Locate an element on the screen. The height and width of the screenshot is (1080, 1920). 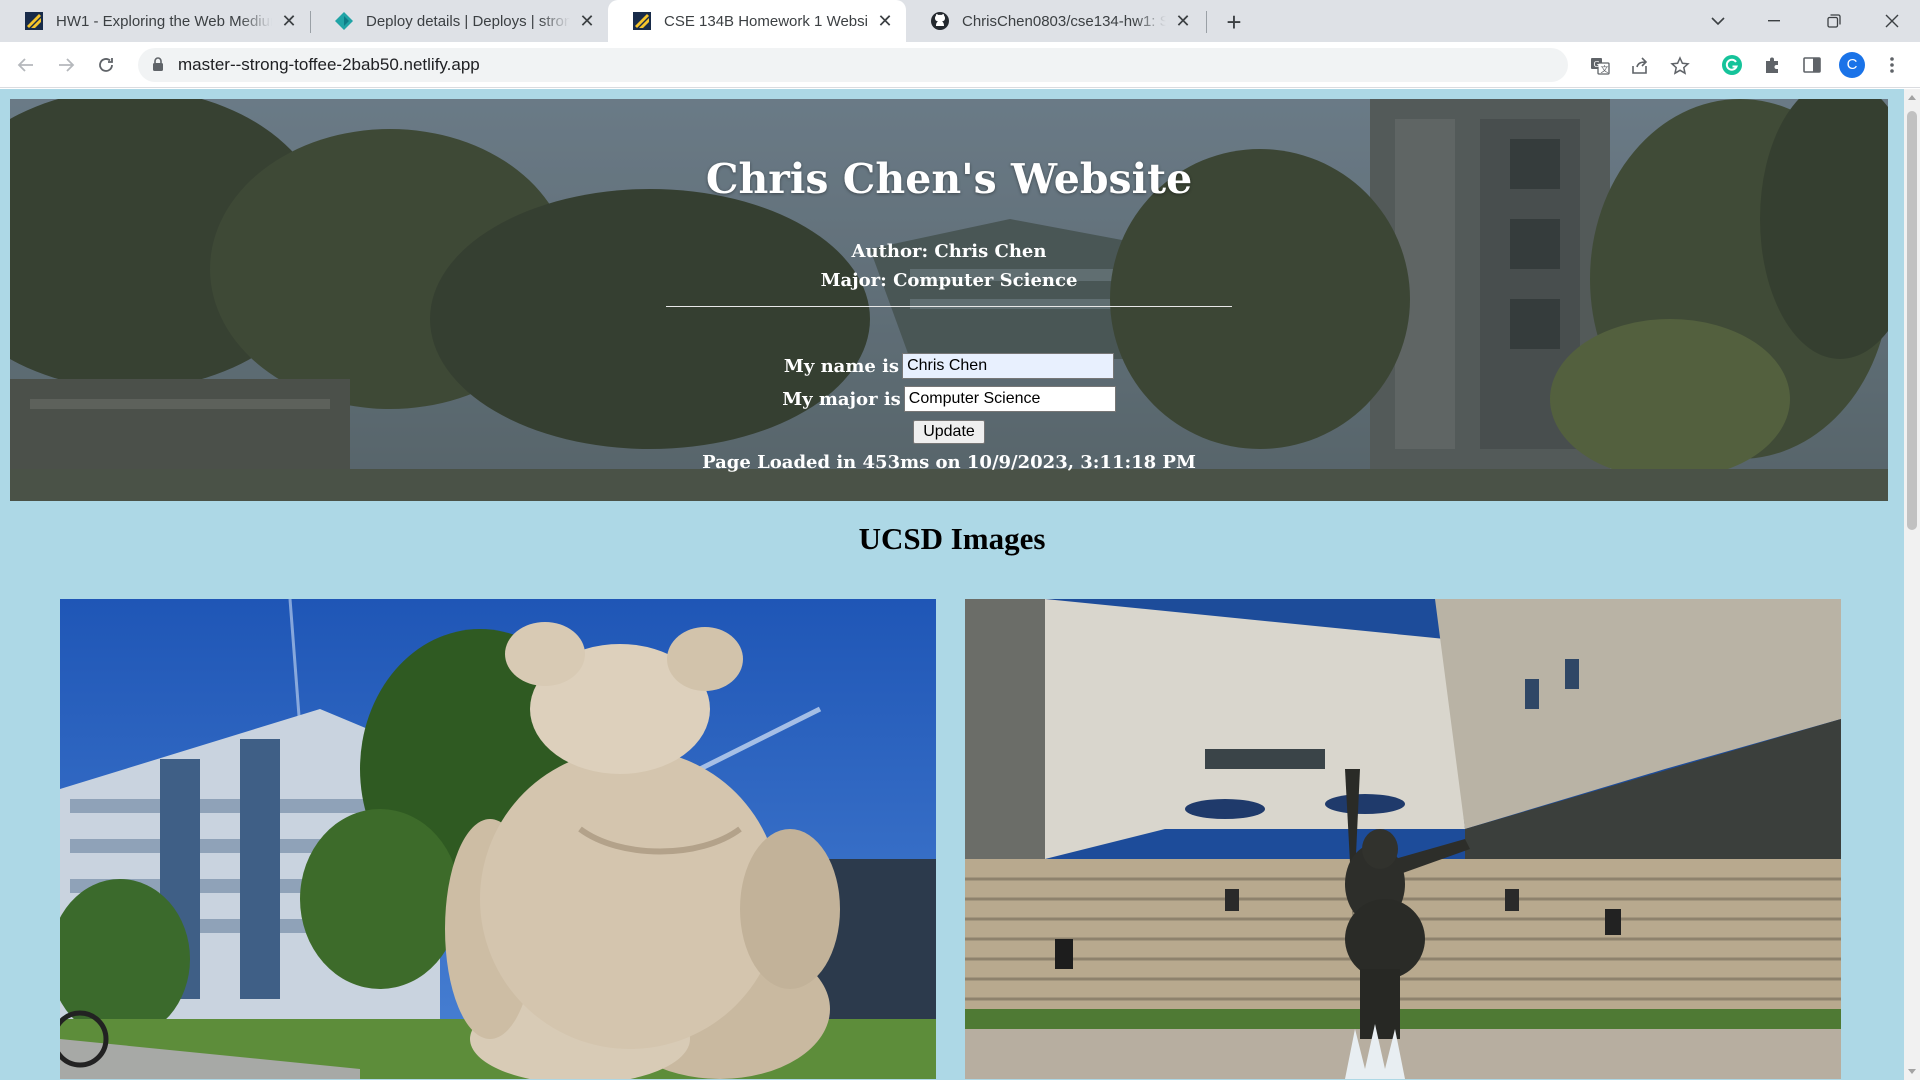
tab-github-repo: ChrisChen0803/cse134-hw1: Sample ✕ is located at coordinates (1055, 21).